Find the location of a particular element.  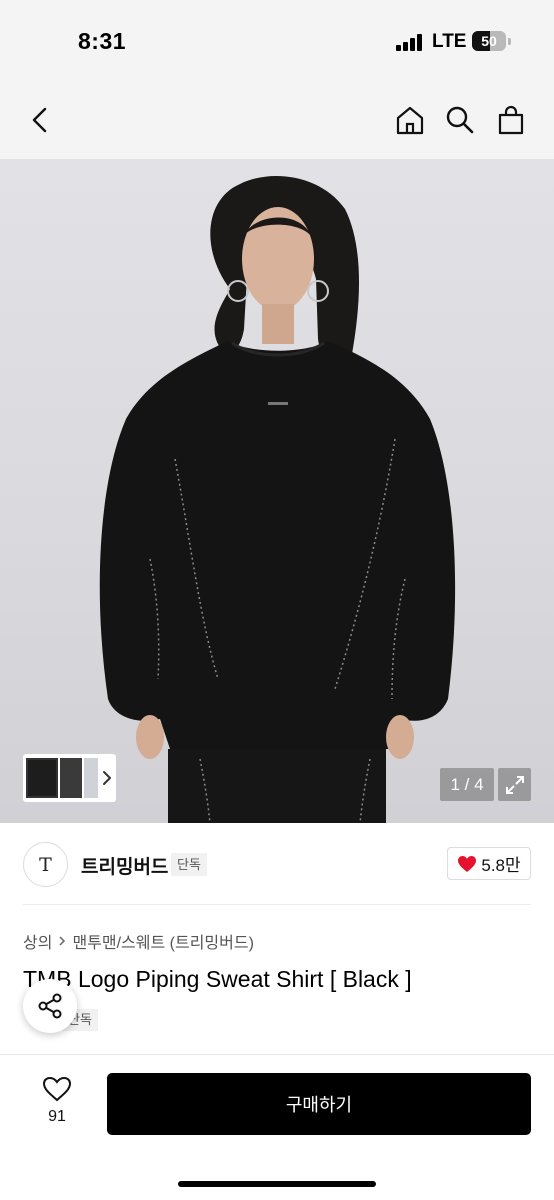

brand-like-count: 5.8만 is located at coordinates (501, 865).